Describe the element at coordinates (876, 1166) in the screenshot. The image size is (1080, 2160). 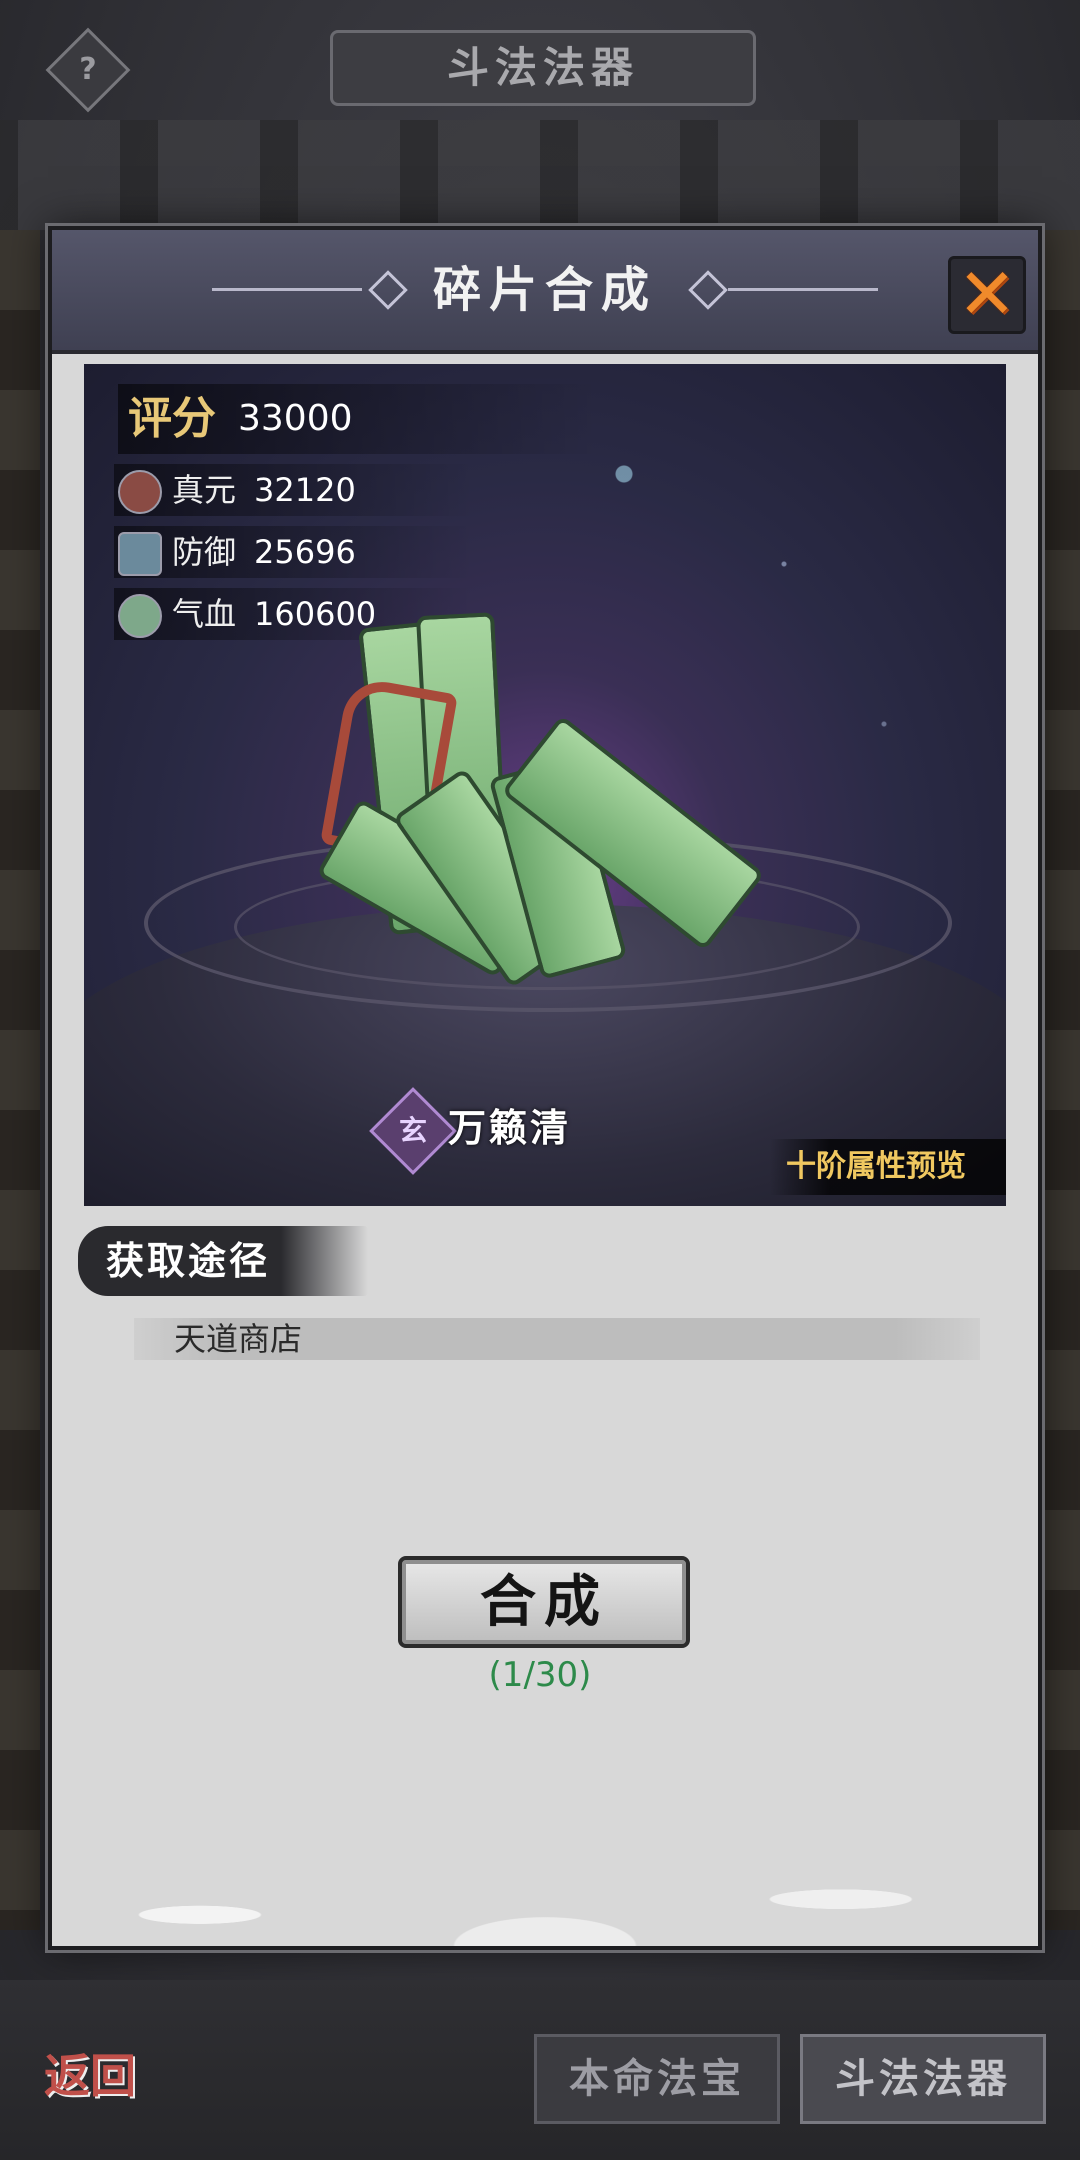
I see `preview-tag-label: 十阶属性预览` at that location.